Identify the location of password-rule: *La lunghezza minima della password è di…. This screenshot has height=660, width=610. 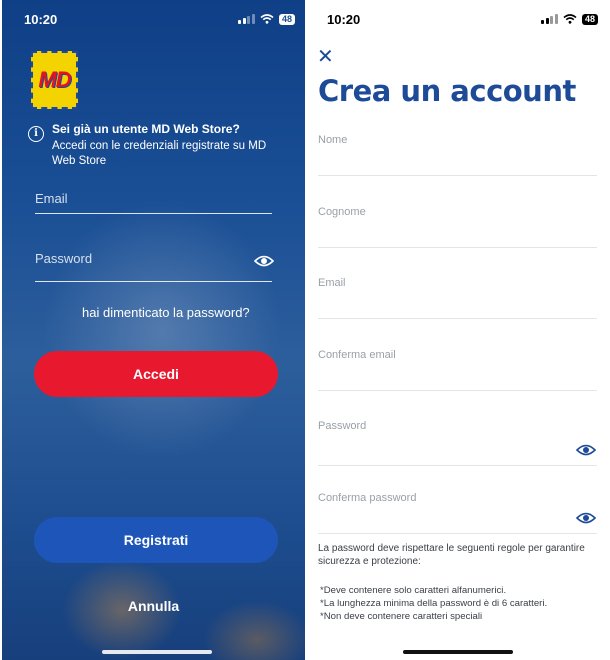
(434, 603).